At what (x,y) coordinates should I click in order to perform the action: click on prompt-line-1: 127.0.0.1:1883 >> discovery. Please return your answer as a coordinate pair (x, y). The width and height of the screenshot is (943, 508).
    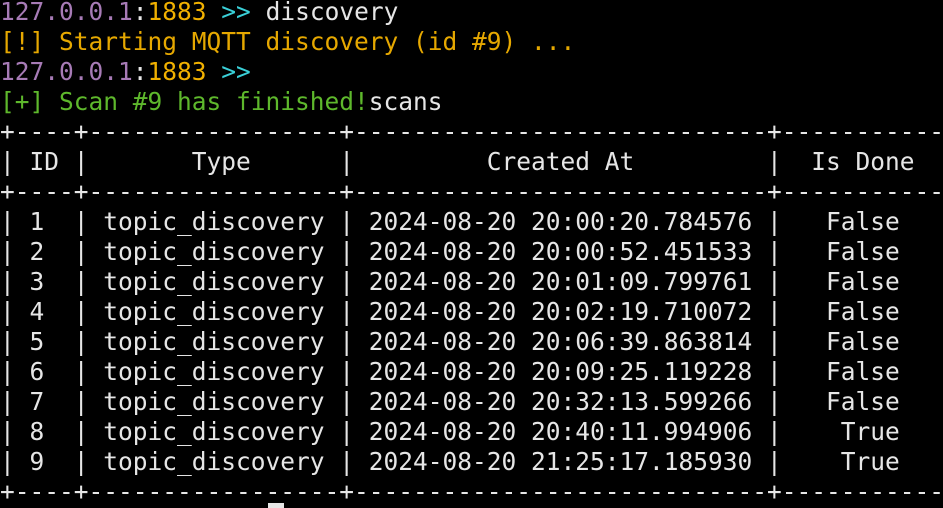
    Looking at the image, I should click on (199, 13).